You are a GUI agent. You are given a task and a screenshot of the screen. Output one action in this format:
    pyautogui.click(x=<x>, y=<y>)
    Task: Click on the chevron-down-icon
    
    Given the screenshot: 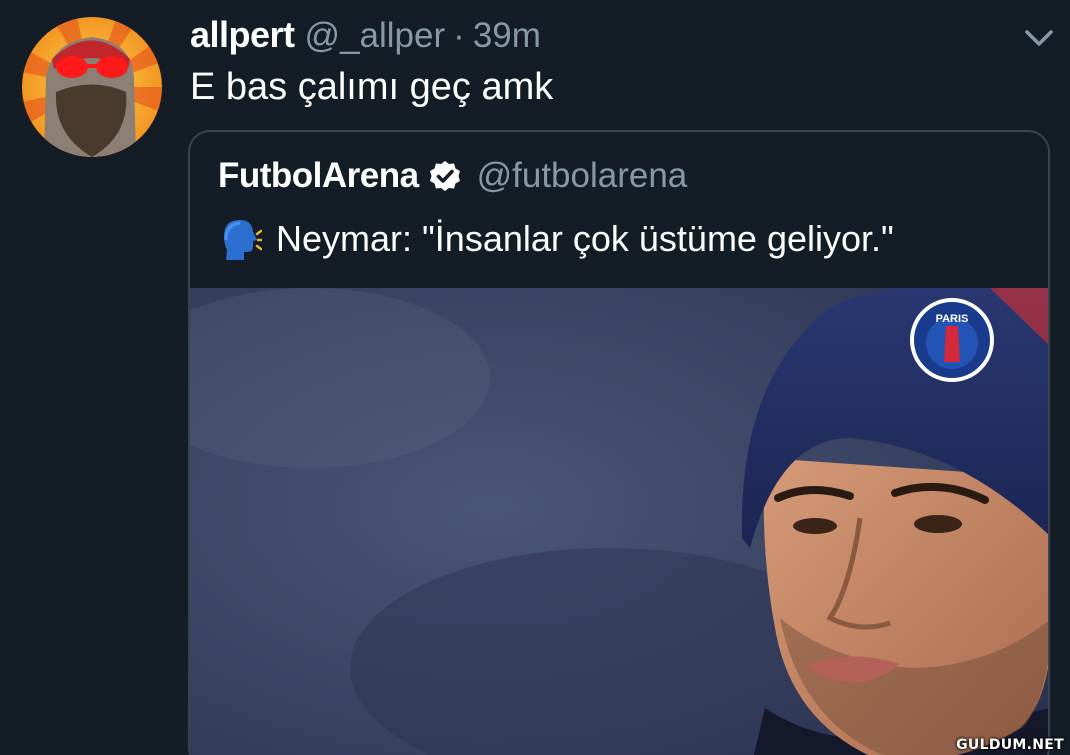 What is the action you would take?
    pyautogui.click(x=1039, y=38)
    